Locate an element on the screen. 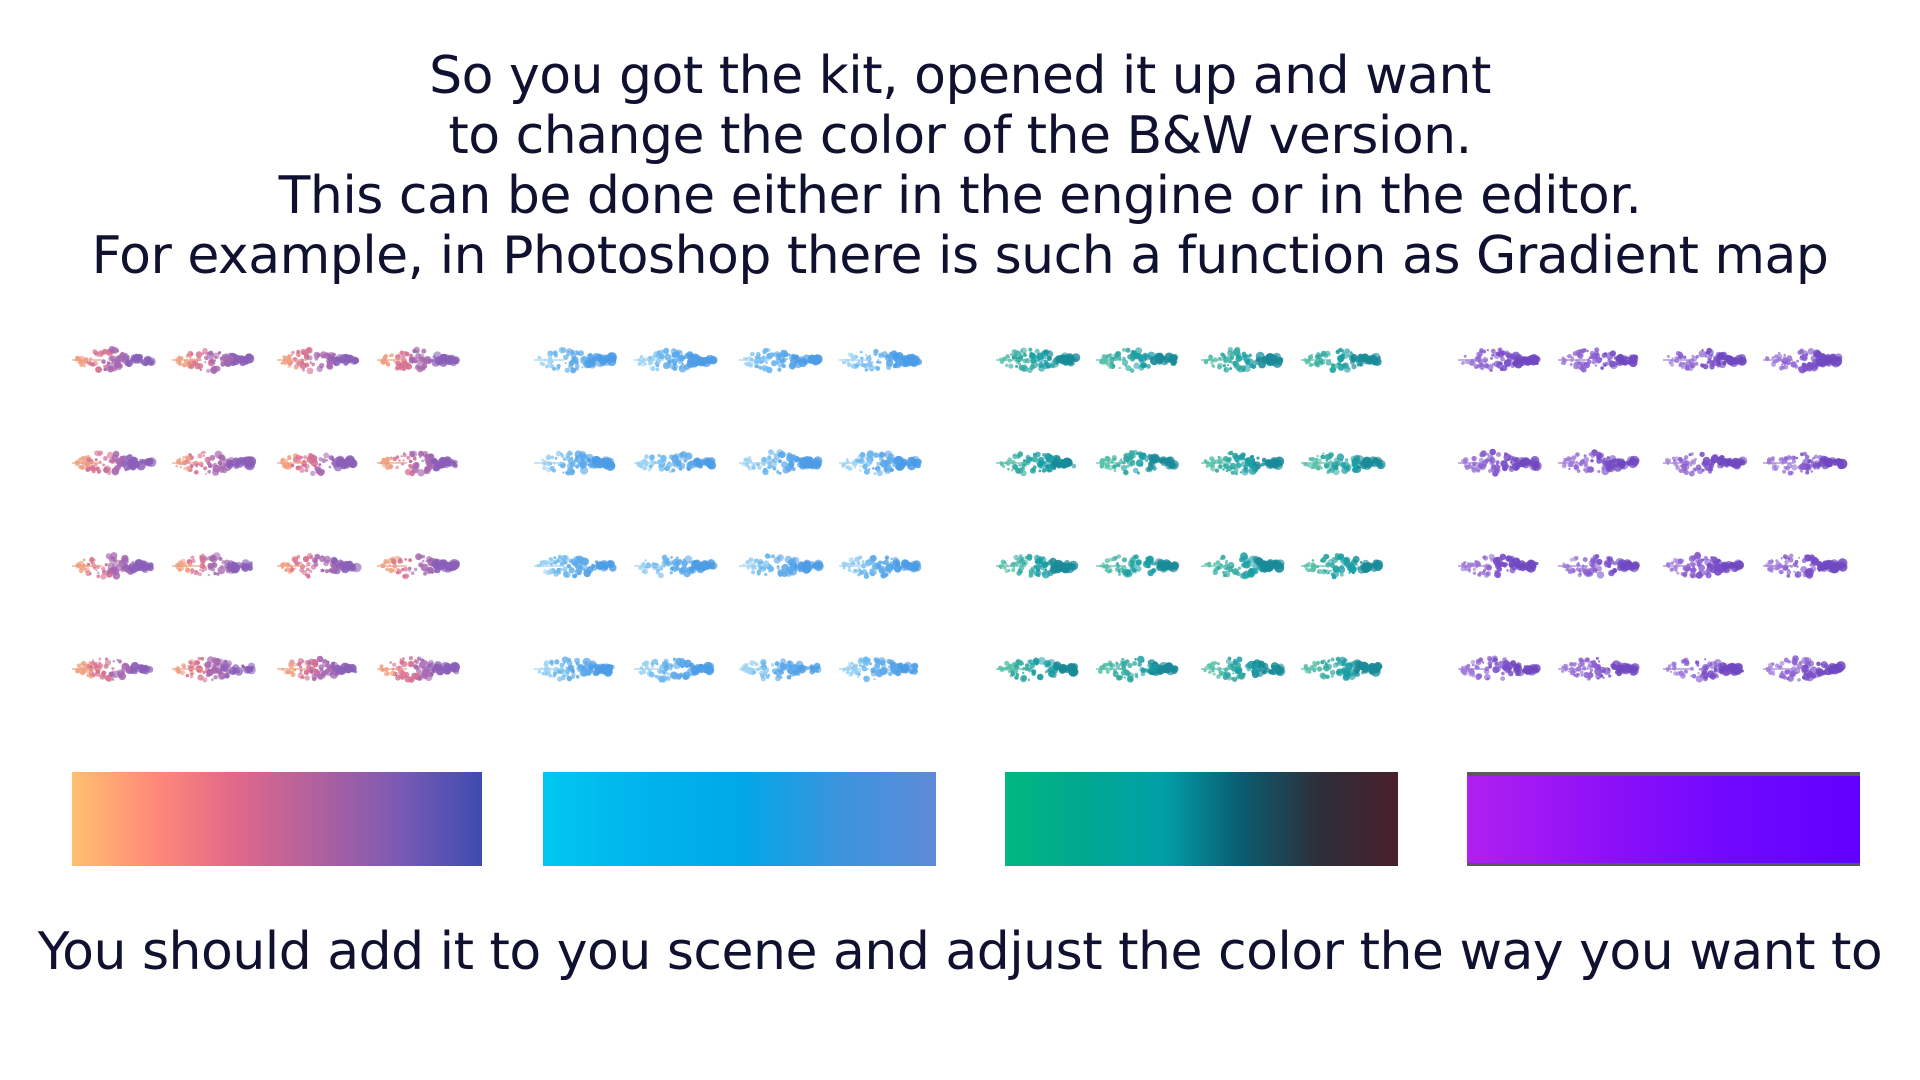  brush-grid-violet is located at coordinates (1663, 515).